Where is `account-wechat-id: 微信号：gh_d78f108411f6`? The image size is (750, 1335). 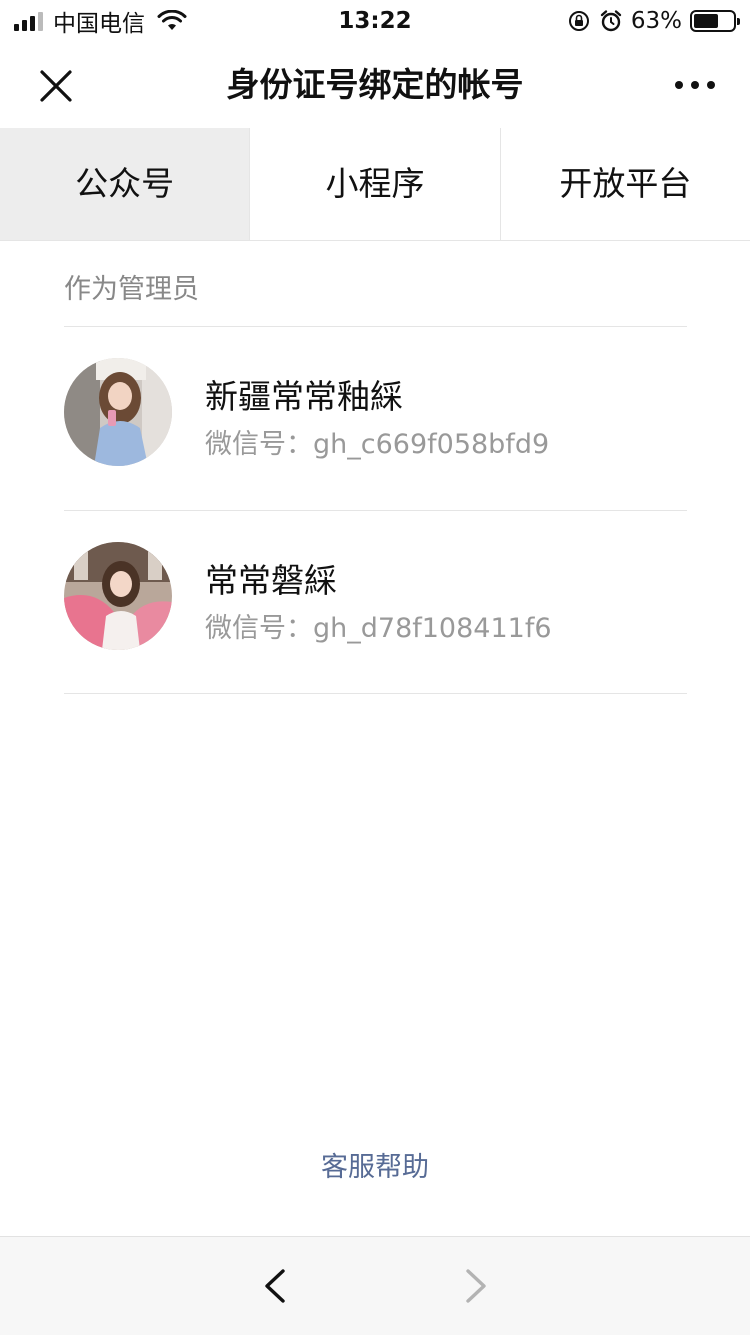
account-wechat-id: 微信号：gh_d78f108411f6 is located at coordinates (378, 628).